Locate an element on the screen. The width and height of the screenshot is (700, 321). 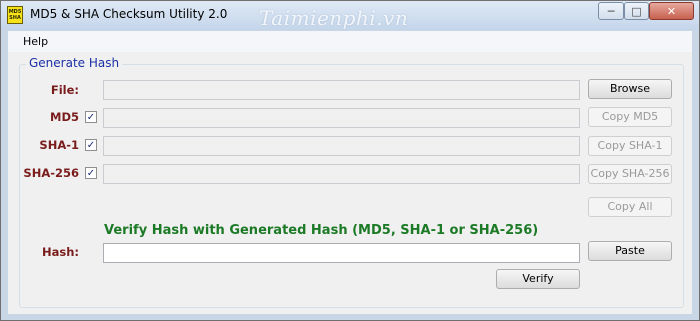
maximize-button: □ is located at coordinates (636, 11).